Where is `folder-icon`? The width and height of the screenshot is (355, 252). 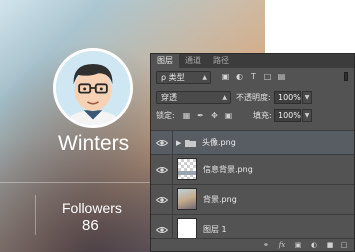 folder-icon is located at coordinates (190, 143).